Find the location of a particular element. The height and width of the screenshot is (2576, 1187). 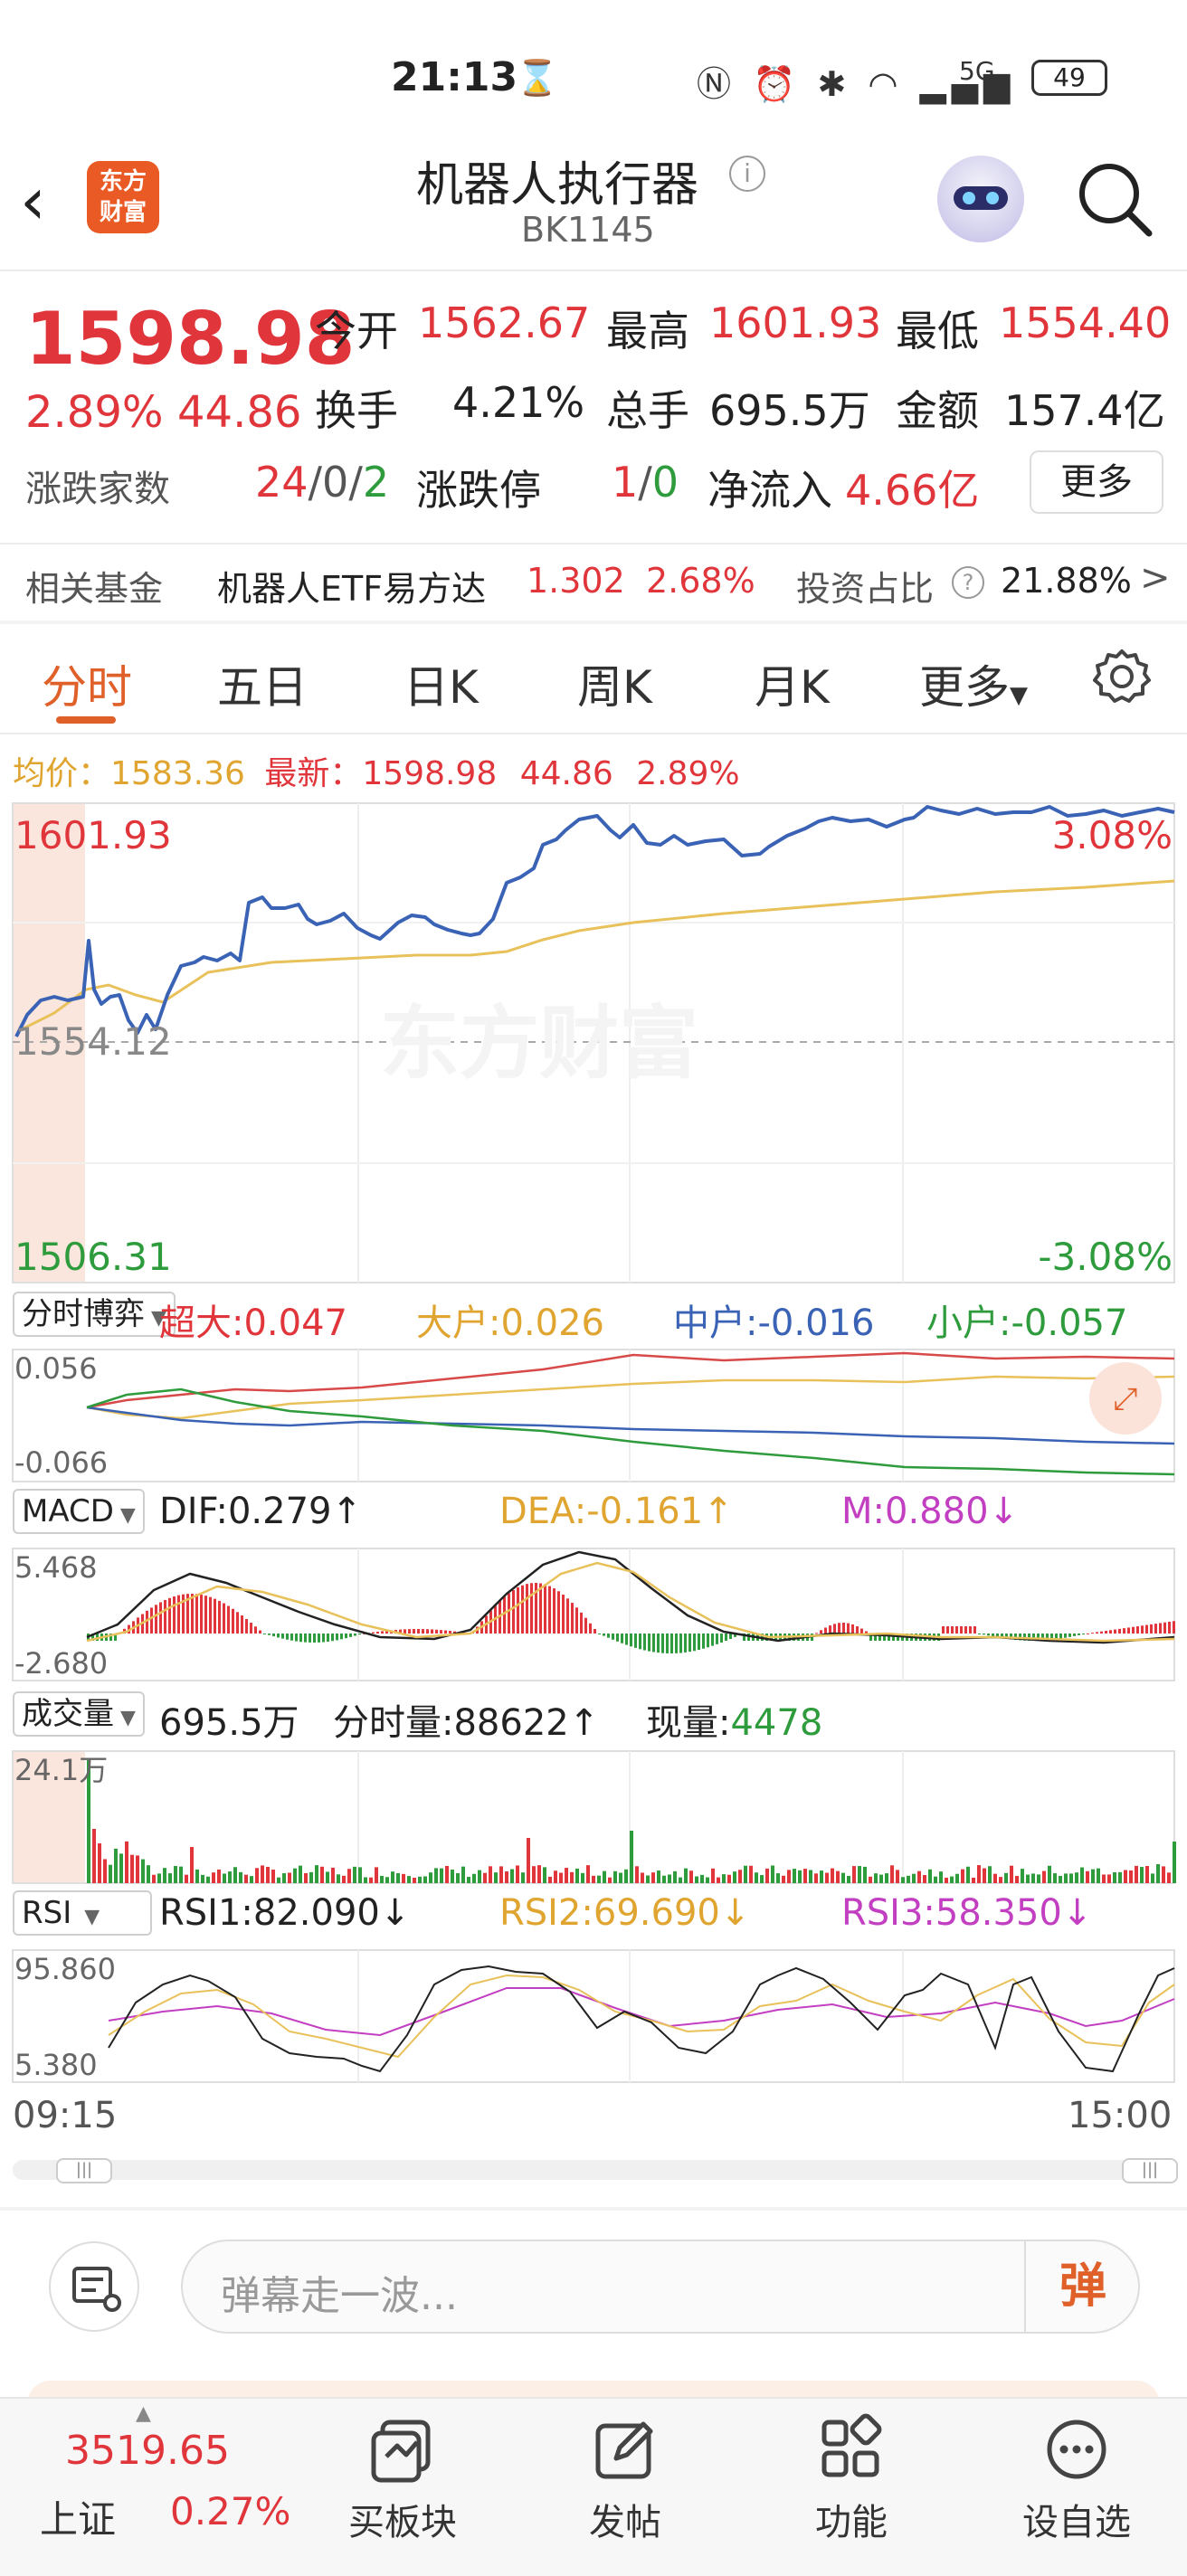

volume-now-value: 4478 is located at coordinates (776, 1723).